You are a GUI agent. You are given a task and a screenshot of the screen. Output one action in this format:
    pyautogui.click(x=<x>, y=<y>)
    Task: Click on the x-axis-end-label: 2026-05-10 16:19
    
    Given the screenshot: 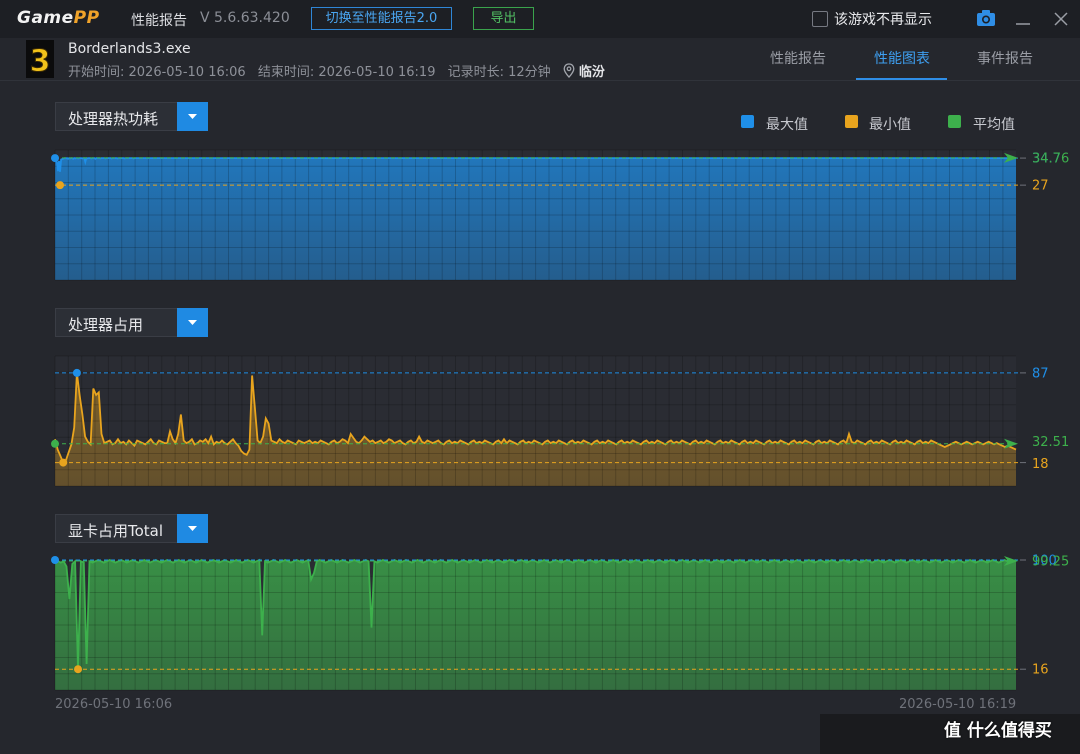 What is the action you would take?
    pyautogui.click(x=958, y=704)
    